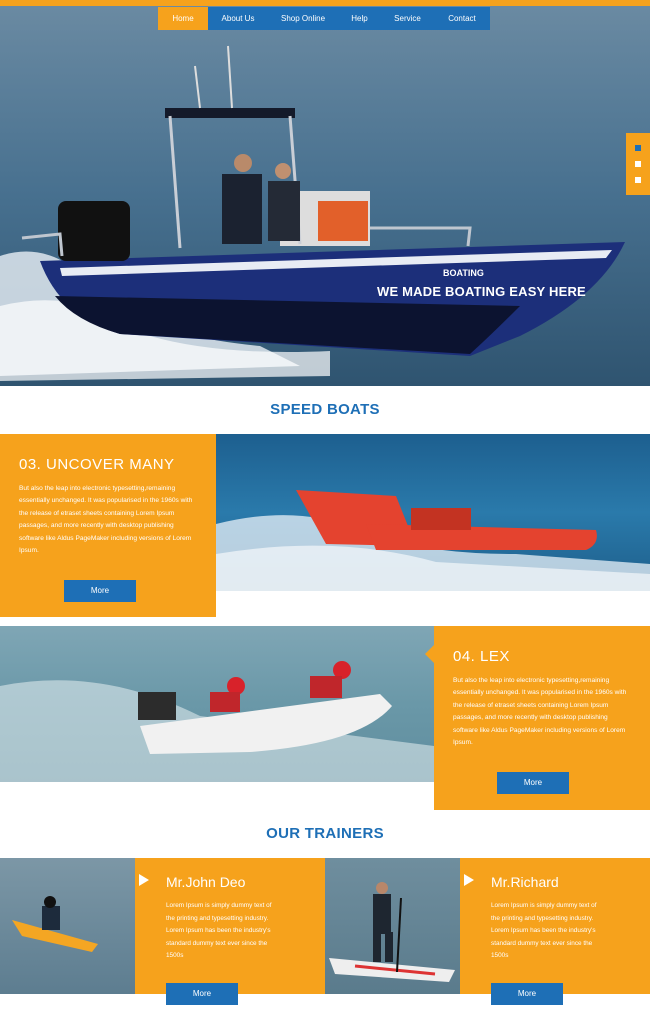  What do you see at coordinates (238, 18) in the screenshot?
I see `nav-about-us: About Us` at bounding box center [238, 18].